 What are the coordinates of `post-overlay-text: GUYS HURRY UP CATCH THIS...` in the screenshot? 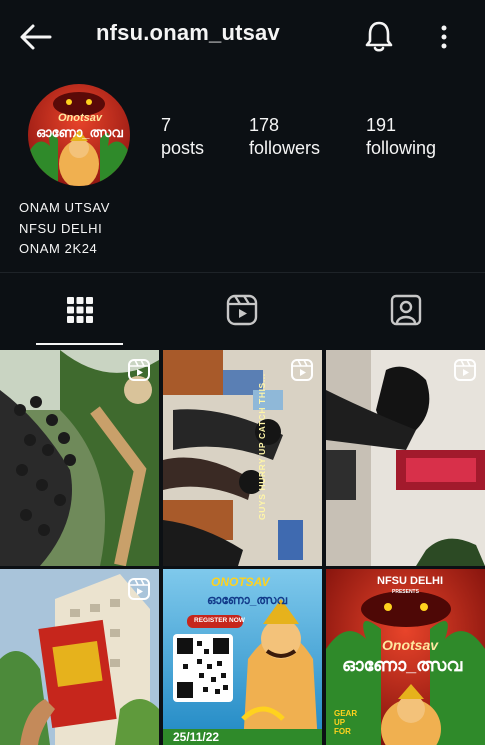 It's located at (262, 446).